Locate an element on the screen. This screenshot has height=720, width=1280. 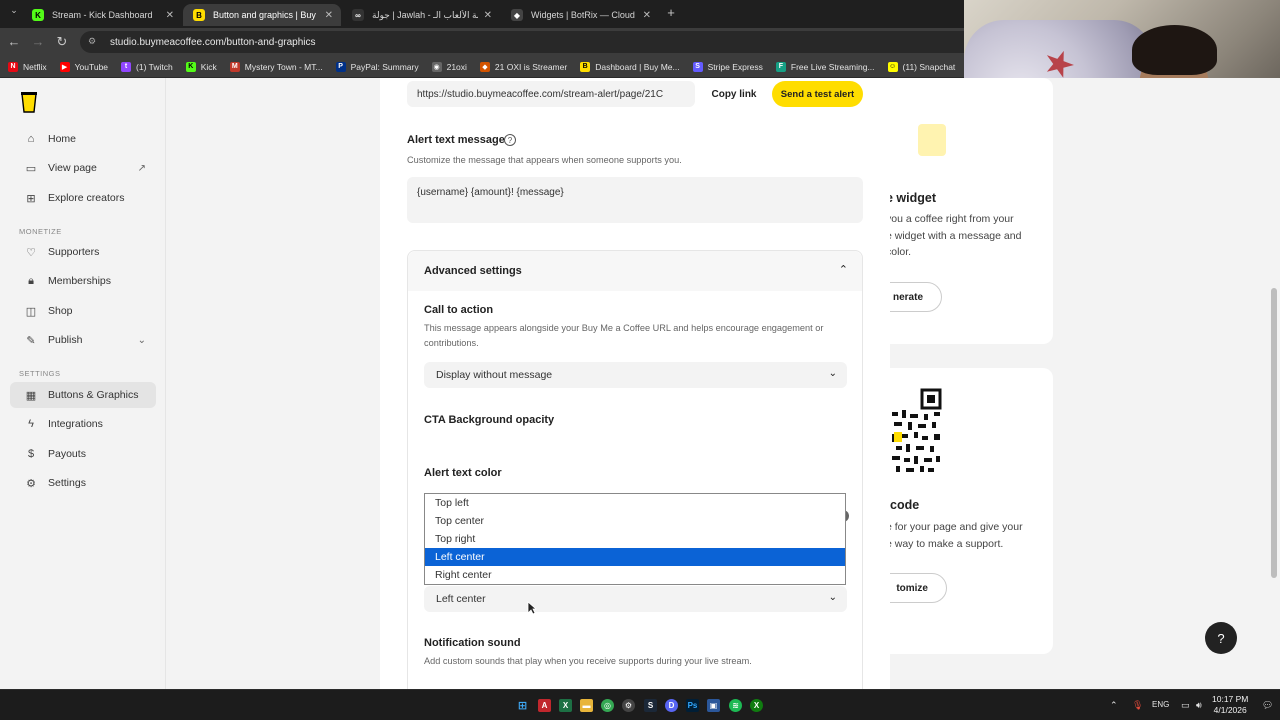
widget-preview-image is located at coordinates (932, 140).